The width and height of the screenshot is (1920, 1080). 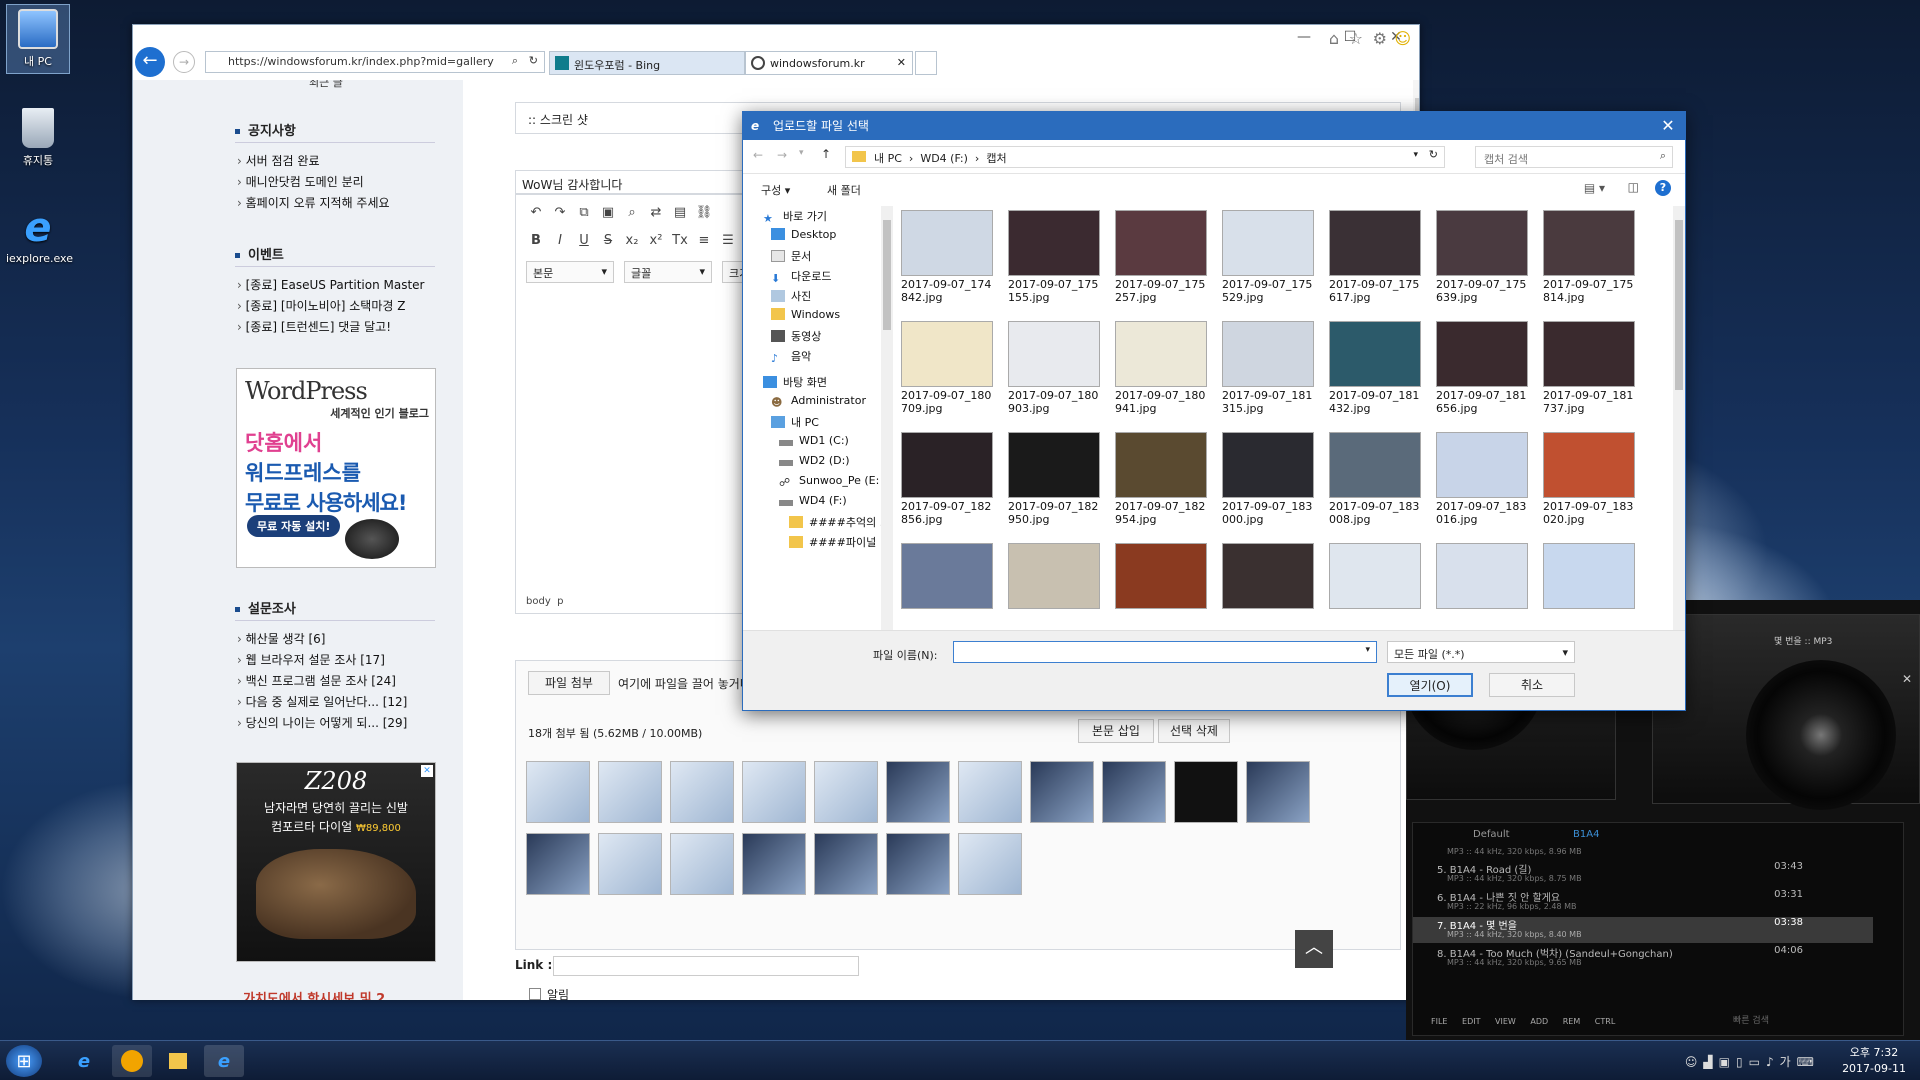 I want to click on menu-view: VIEW, so click(x=1505, y=1021).